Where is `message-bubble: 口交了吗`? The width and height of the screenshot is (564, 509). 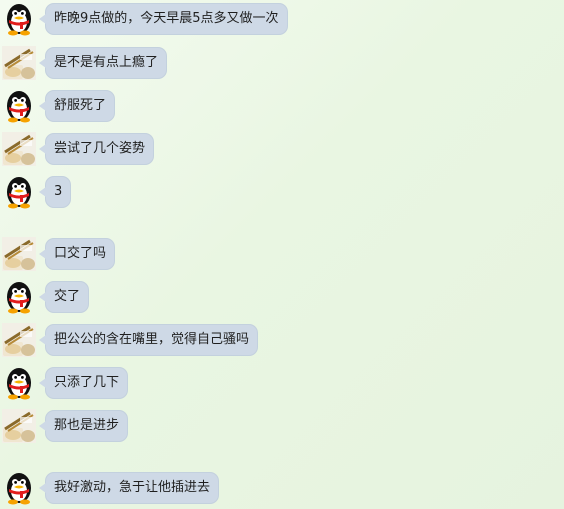 message-bubble: 口交了吗 is located at coordinates (77, 254).